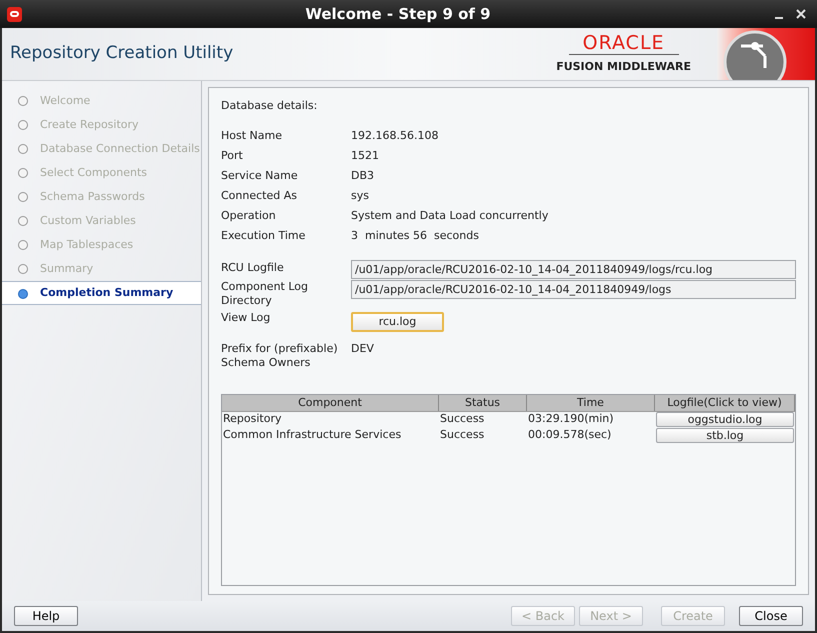  I want to click on column-header: Time, so click(591, 402).